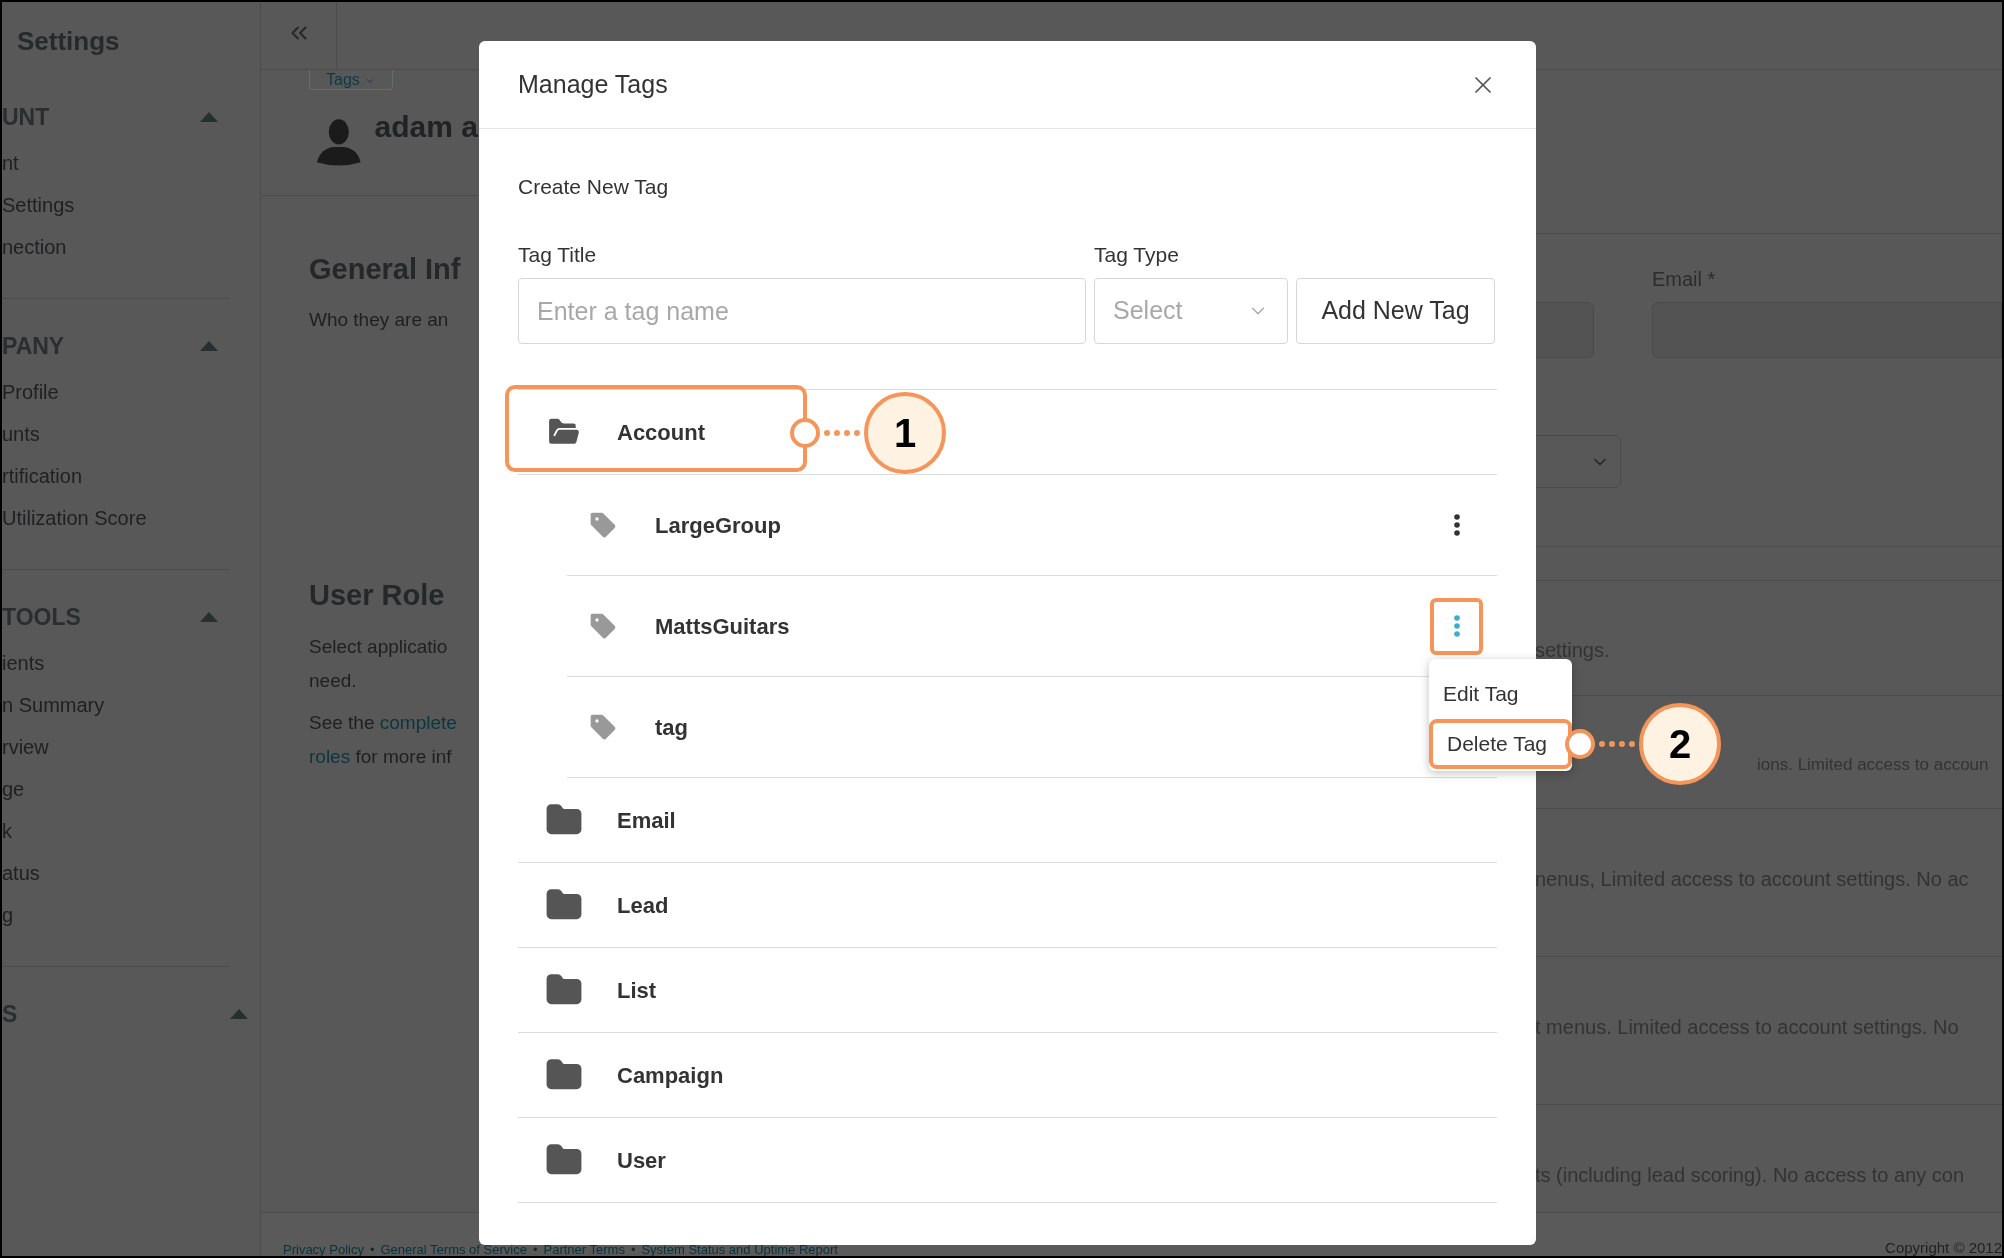  I want to click on sidebar-item: atus, so click(116, 873).